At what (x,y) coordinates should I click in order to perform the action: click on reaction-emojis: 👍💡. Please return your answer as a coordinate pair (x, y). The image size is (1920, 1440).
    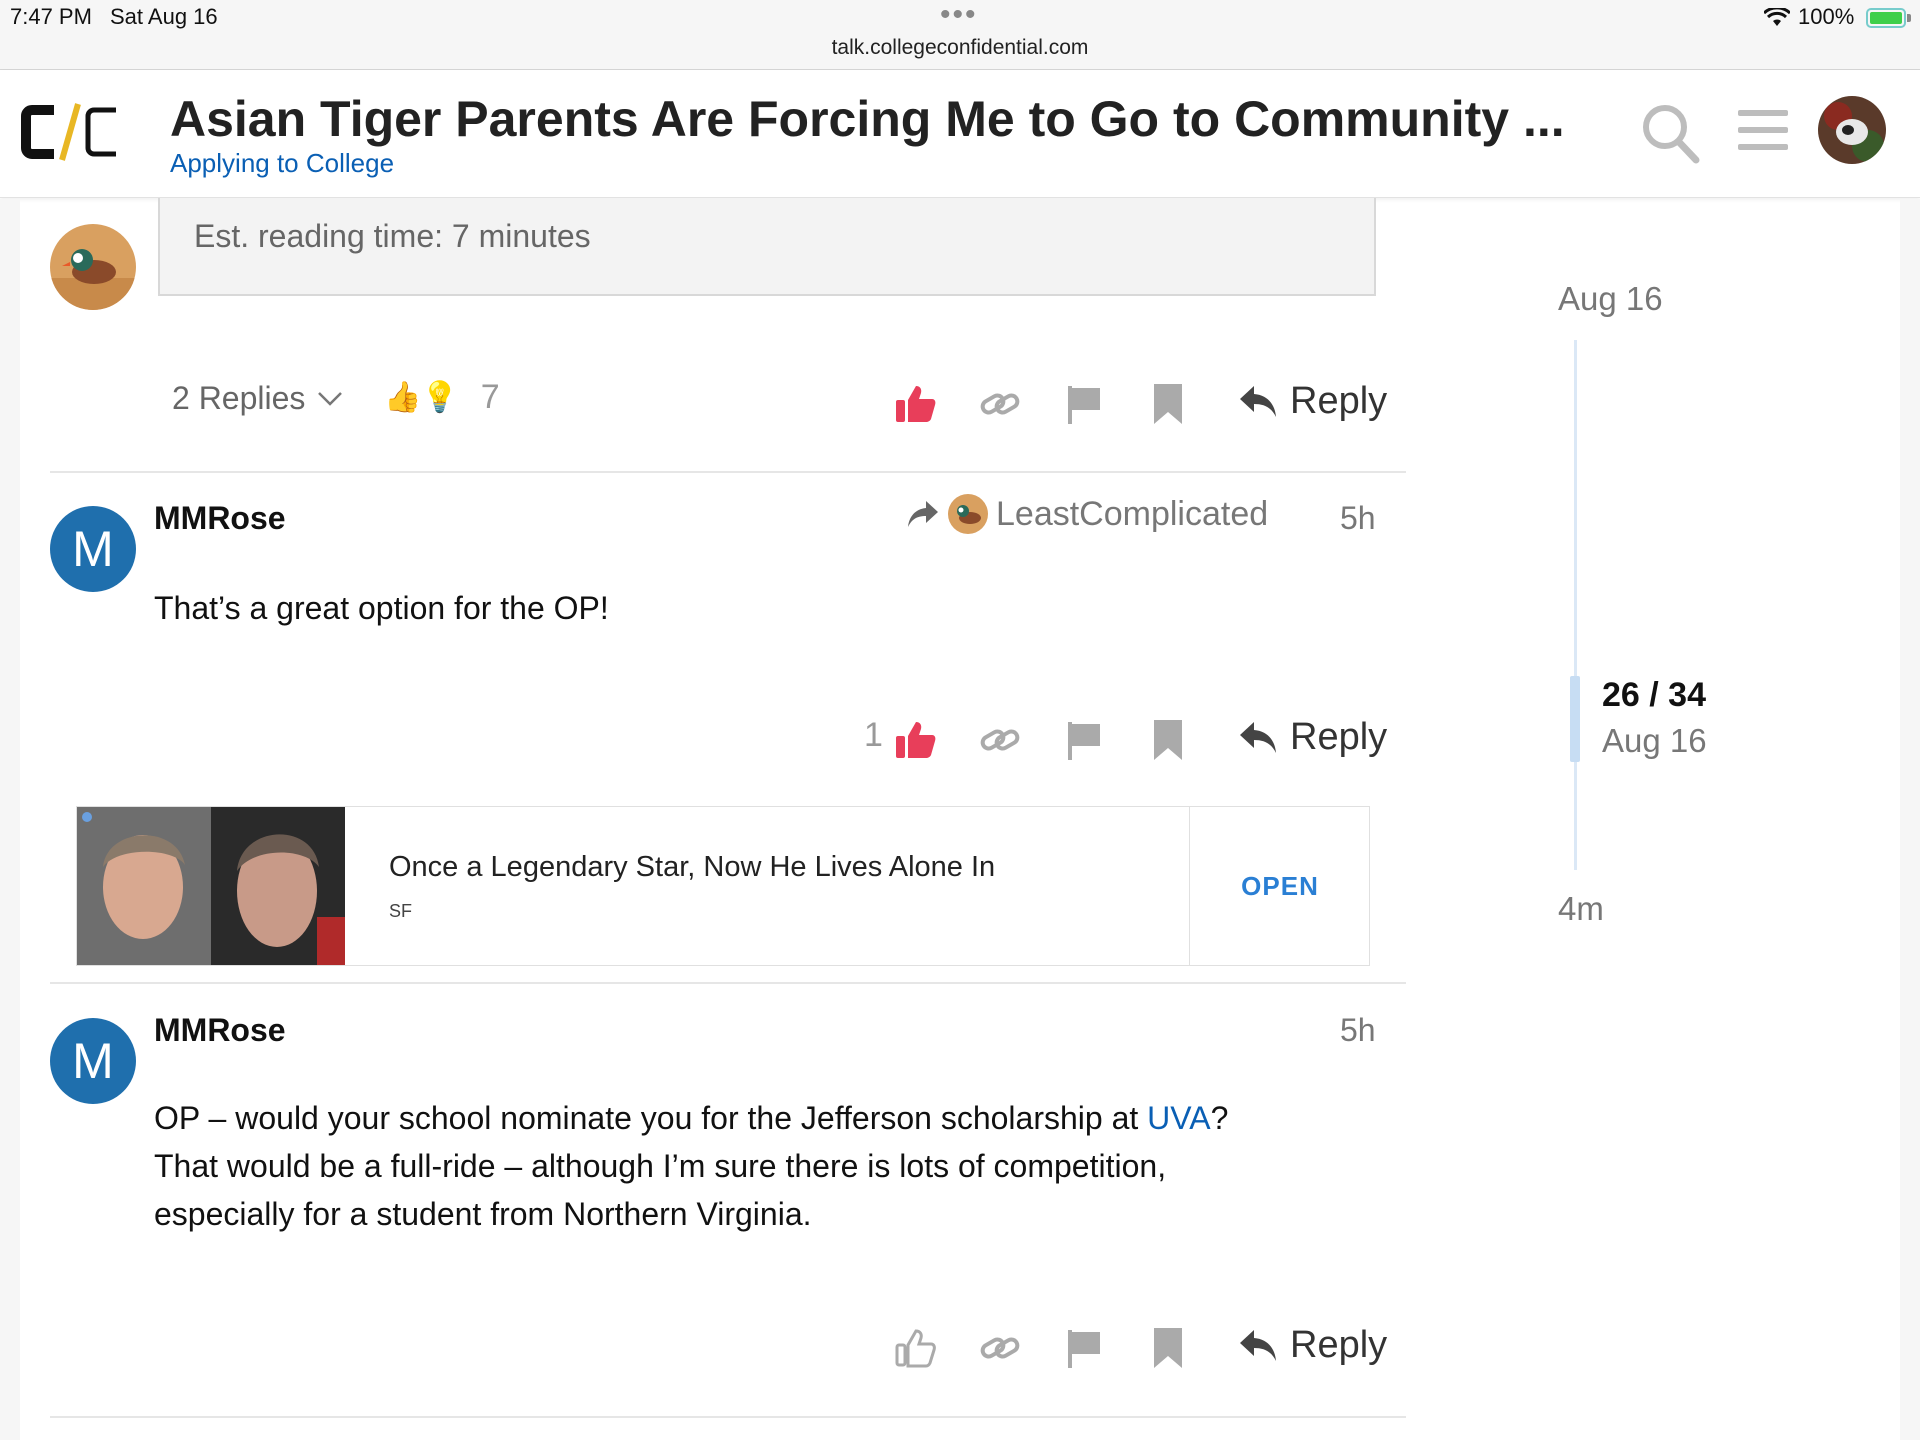
    Looking at the image, I should click on (421, 397).